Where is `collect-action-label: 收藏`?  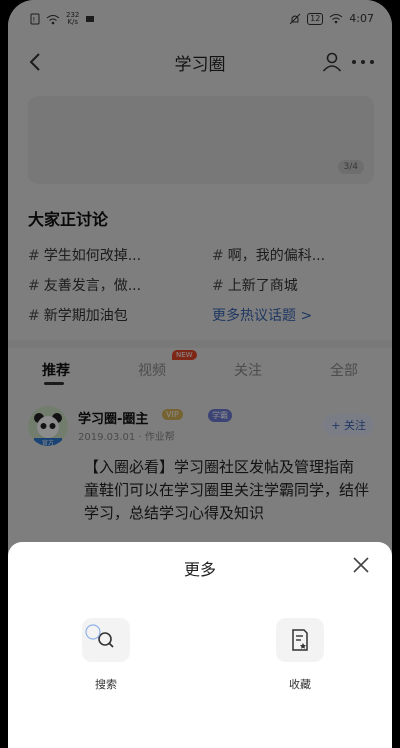
collect-action-label: 收藏 is located at coordinates (300, 684).